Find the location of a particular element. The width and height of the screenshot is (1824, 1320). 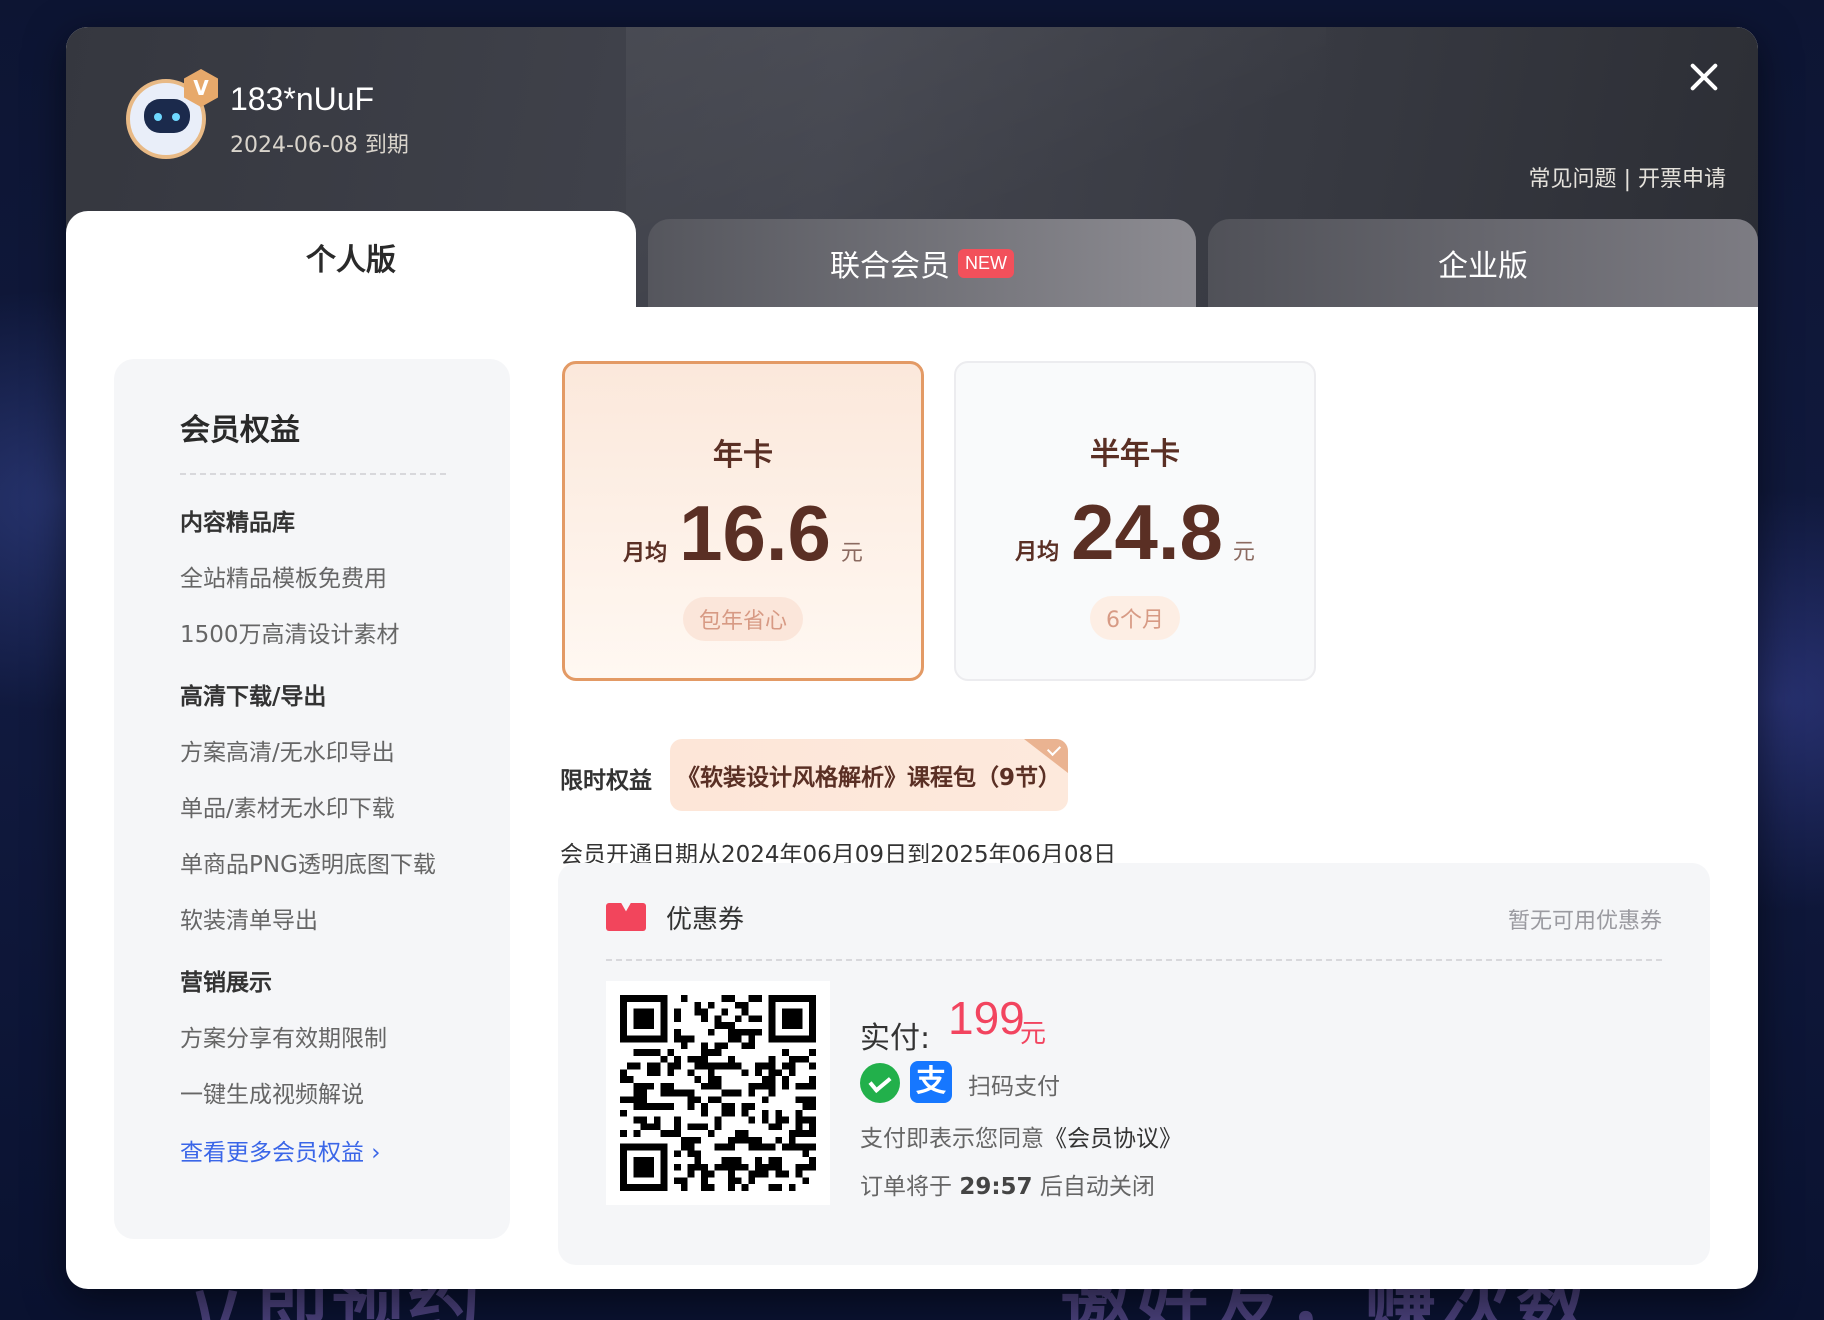

tab-personal: 个人版 is located at coordinates (351, 261).